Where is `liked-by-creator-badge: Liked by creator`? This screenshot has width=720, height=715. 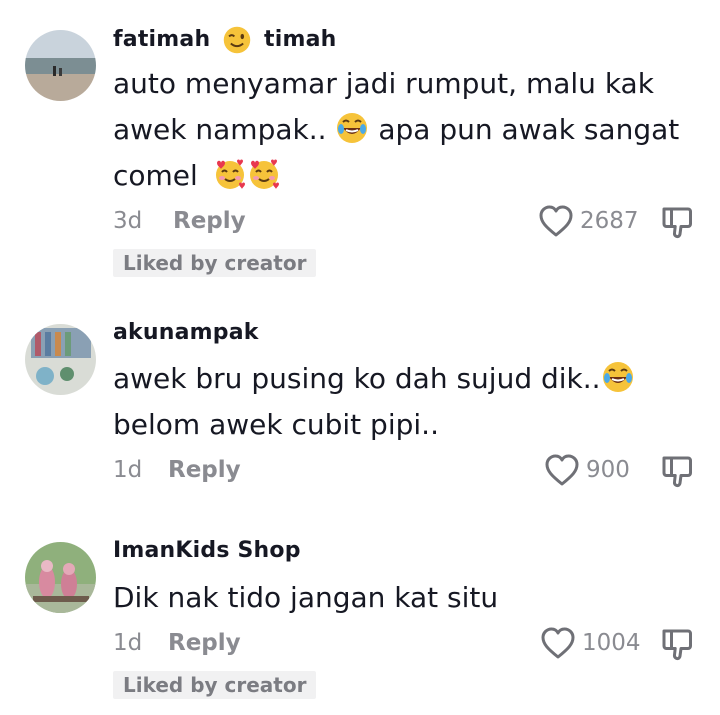 liked-by-creator-badge: Liked by creator is located at coordinates (215, 685).